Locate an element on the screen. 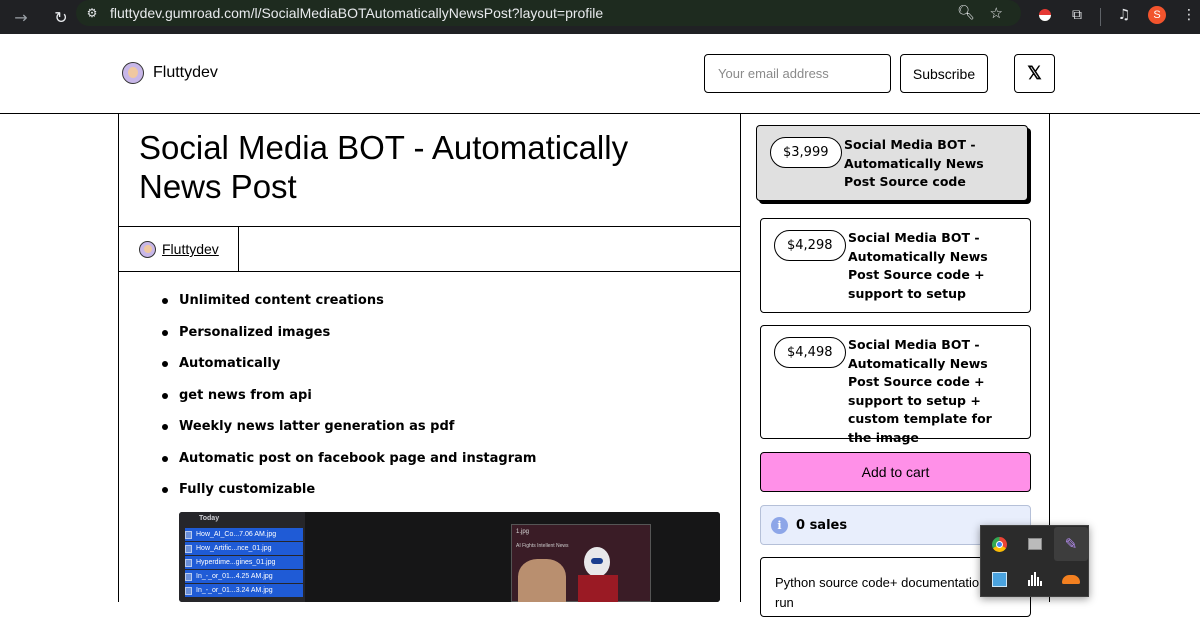  file-row: How_AI_Co...7.06 AM.jpg is located at coordinates (244, 534).